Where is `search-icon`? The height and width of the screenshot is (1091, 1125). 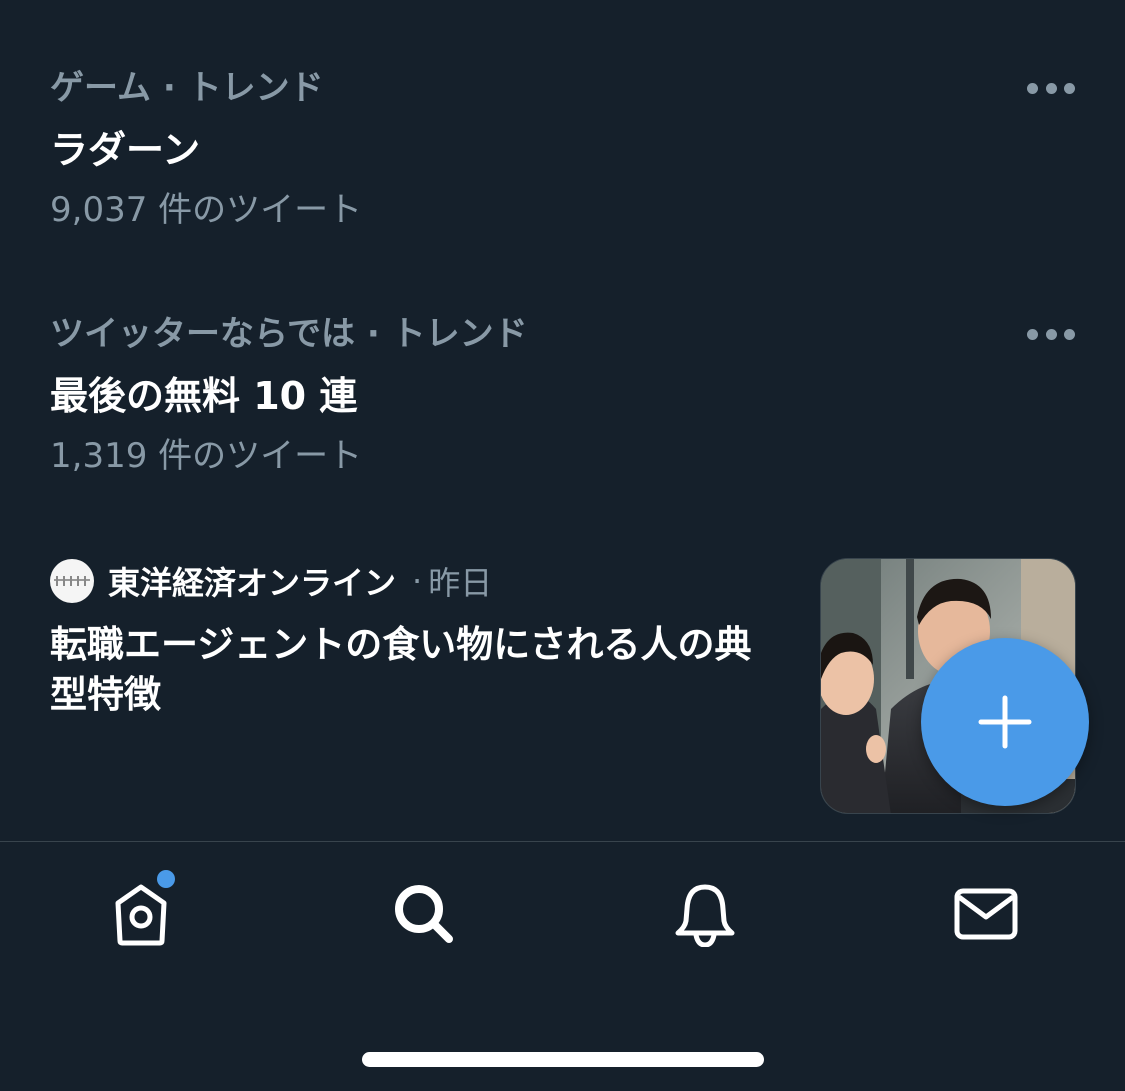
search-icon is located at coordinates (424, 914).